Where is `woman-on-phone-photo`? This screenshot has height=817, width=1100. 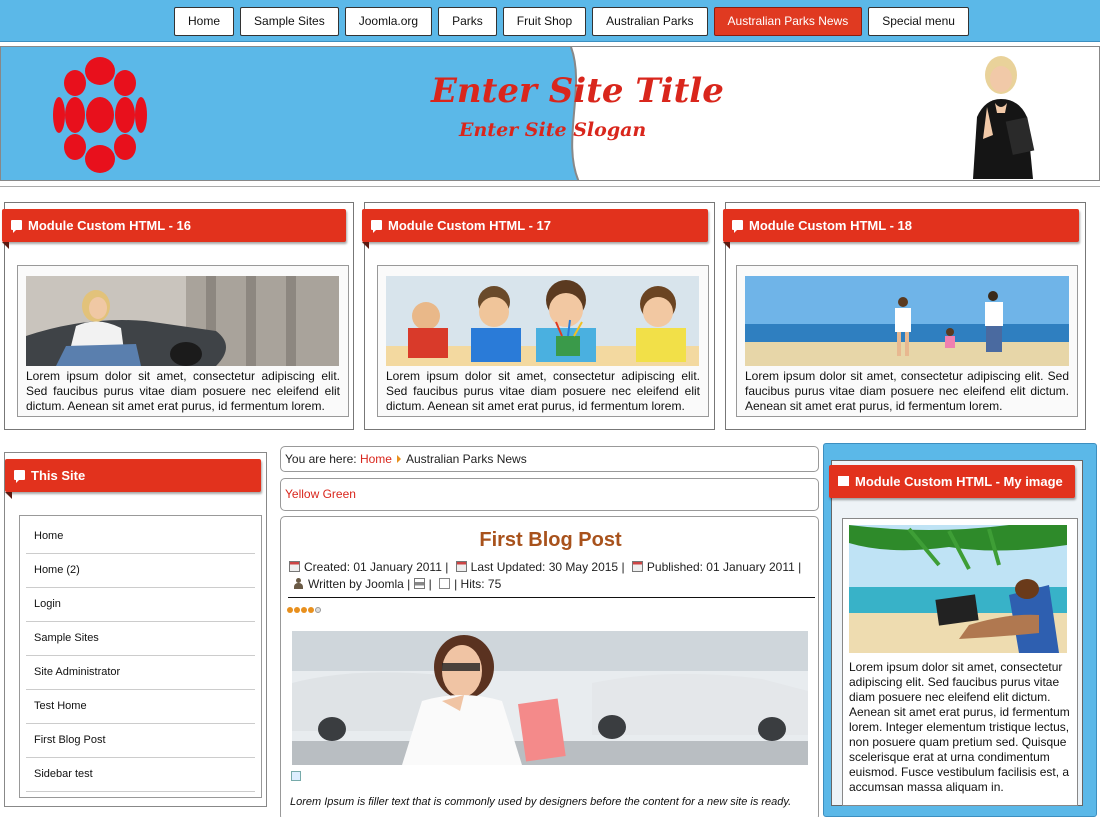 woman-on-phone-photo is located at coordinates (550, 698).